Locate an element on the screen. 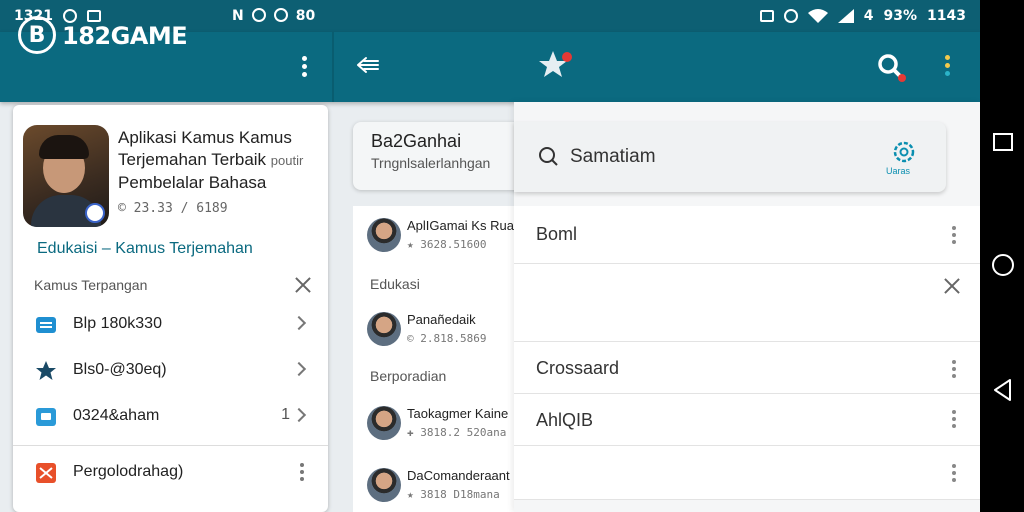 The image size is (1024, 512). overflow-menu-icon is located at coordinates (948, 67).